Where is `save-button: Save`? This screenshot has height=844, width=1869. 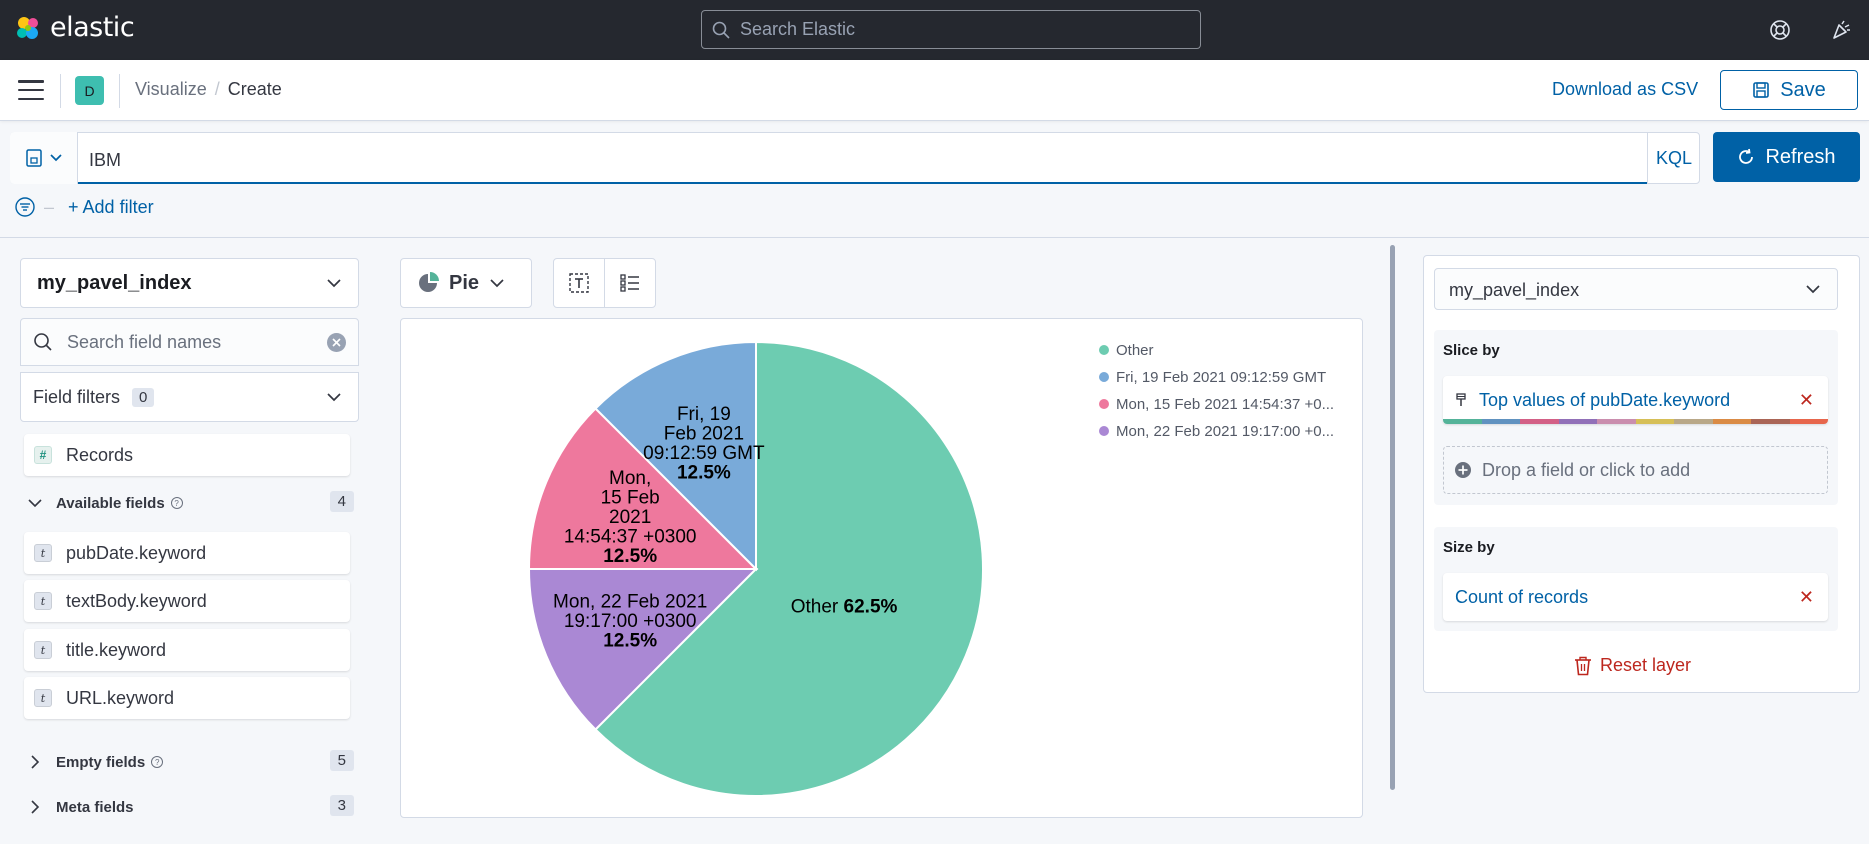
save-button: Save is located at coordinates (1789, 90).